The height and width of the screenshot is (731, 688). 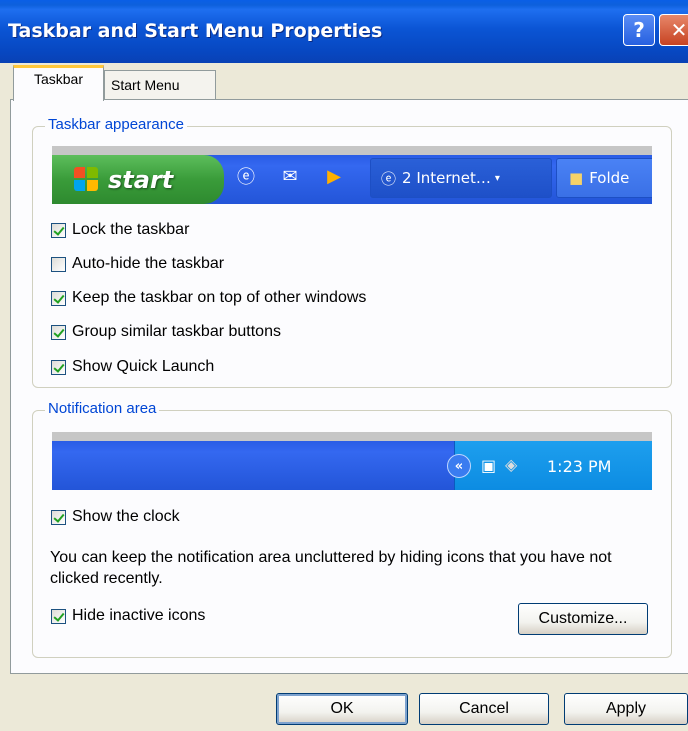 I want to click on taskbar-appearance-legend: Taskbar appearance, so click(x=116, y=124).